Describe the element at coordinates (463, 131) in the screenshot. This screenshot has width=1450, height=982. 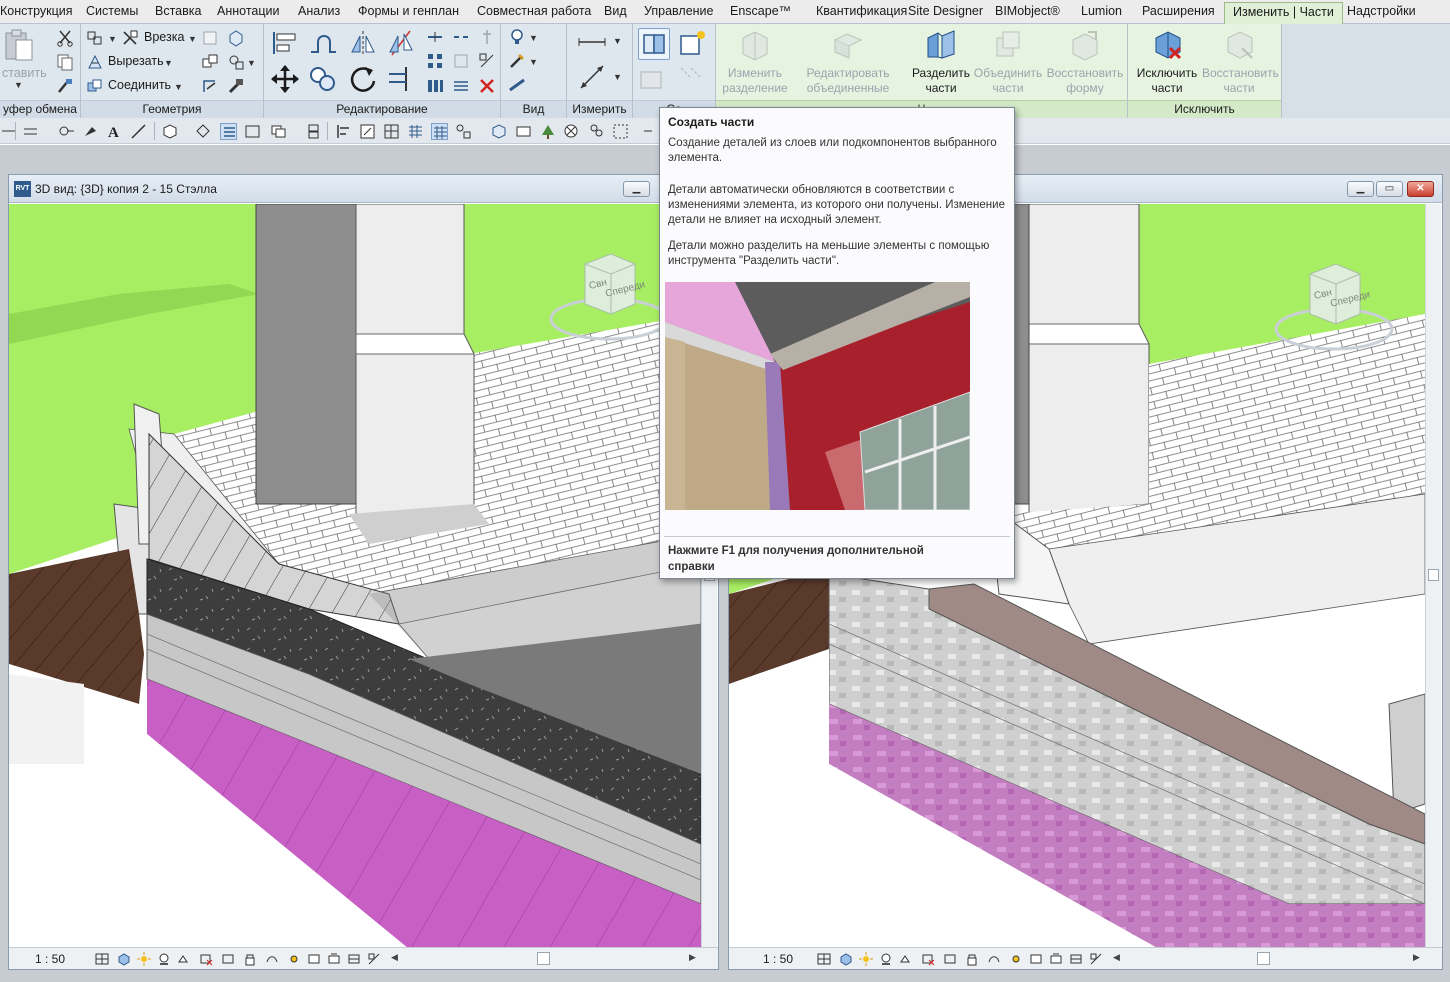
I see `shapes-icon` at that location.